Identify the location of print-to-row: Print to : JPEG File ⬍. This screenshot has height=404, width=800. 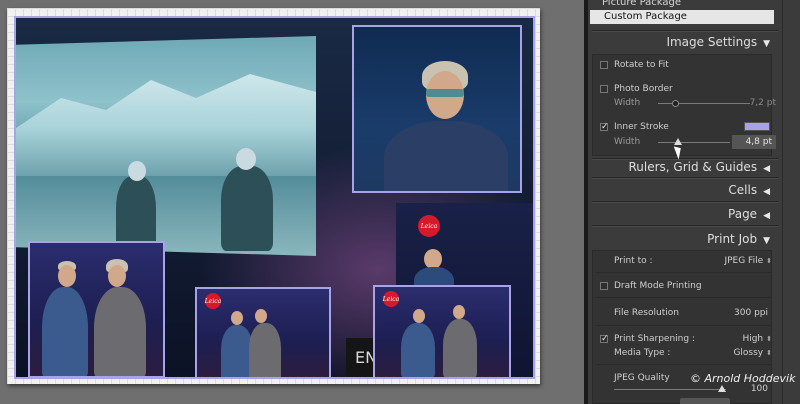
(686, 261).